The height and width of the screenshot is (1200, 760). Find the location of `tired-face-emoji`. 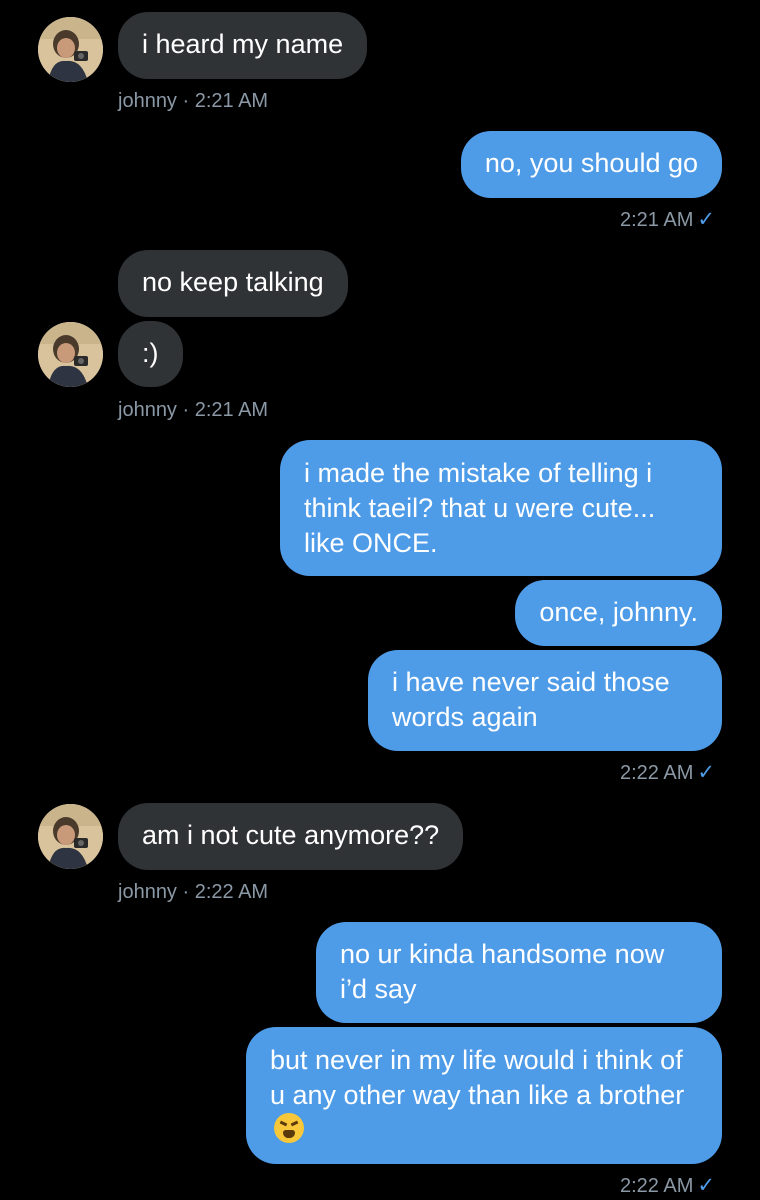

tired-face-emoji is located at coordinates (289, 1128).